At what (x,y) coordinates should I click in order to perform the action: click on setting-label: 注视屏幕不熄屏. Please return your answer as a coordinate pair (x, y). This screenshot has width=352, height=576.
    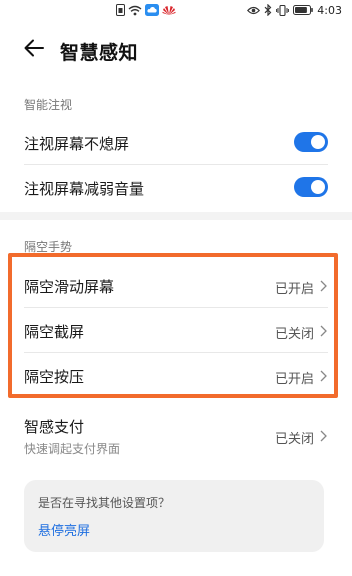
    Looking at the image, I should click on (77, 144).